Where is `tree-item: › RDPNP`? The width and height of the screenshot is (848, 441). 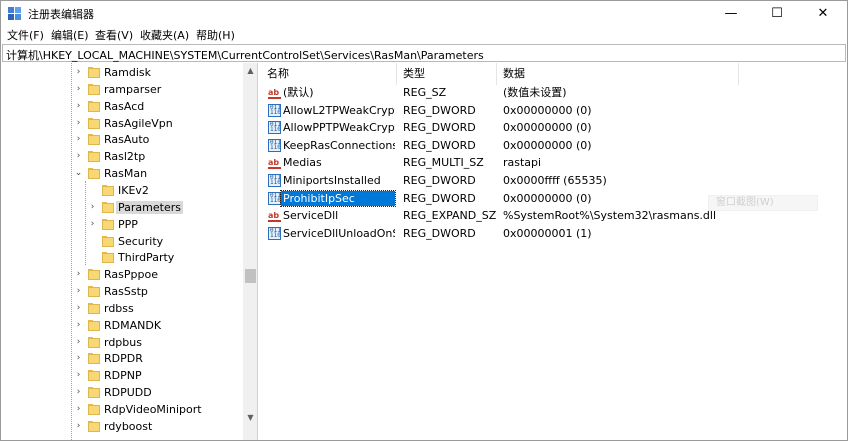 tree-item: › RDPNP is located at coordinates (122, 375).